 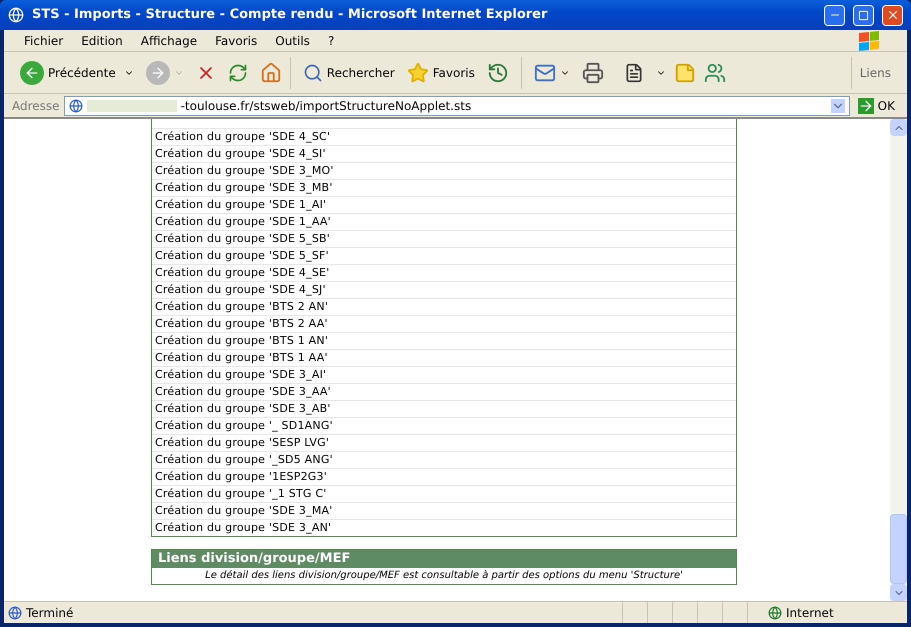 I want to click on menu-item: Favoris, so click(x=236, y=41).